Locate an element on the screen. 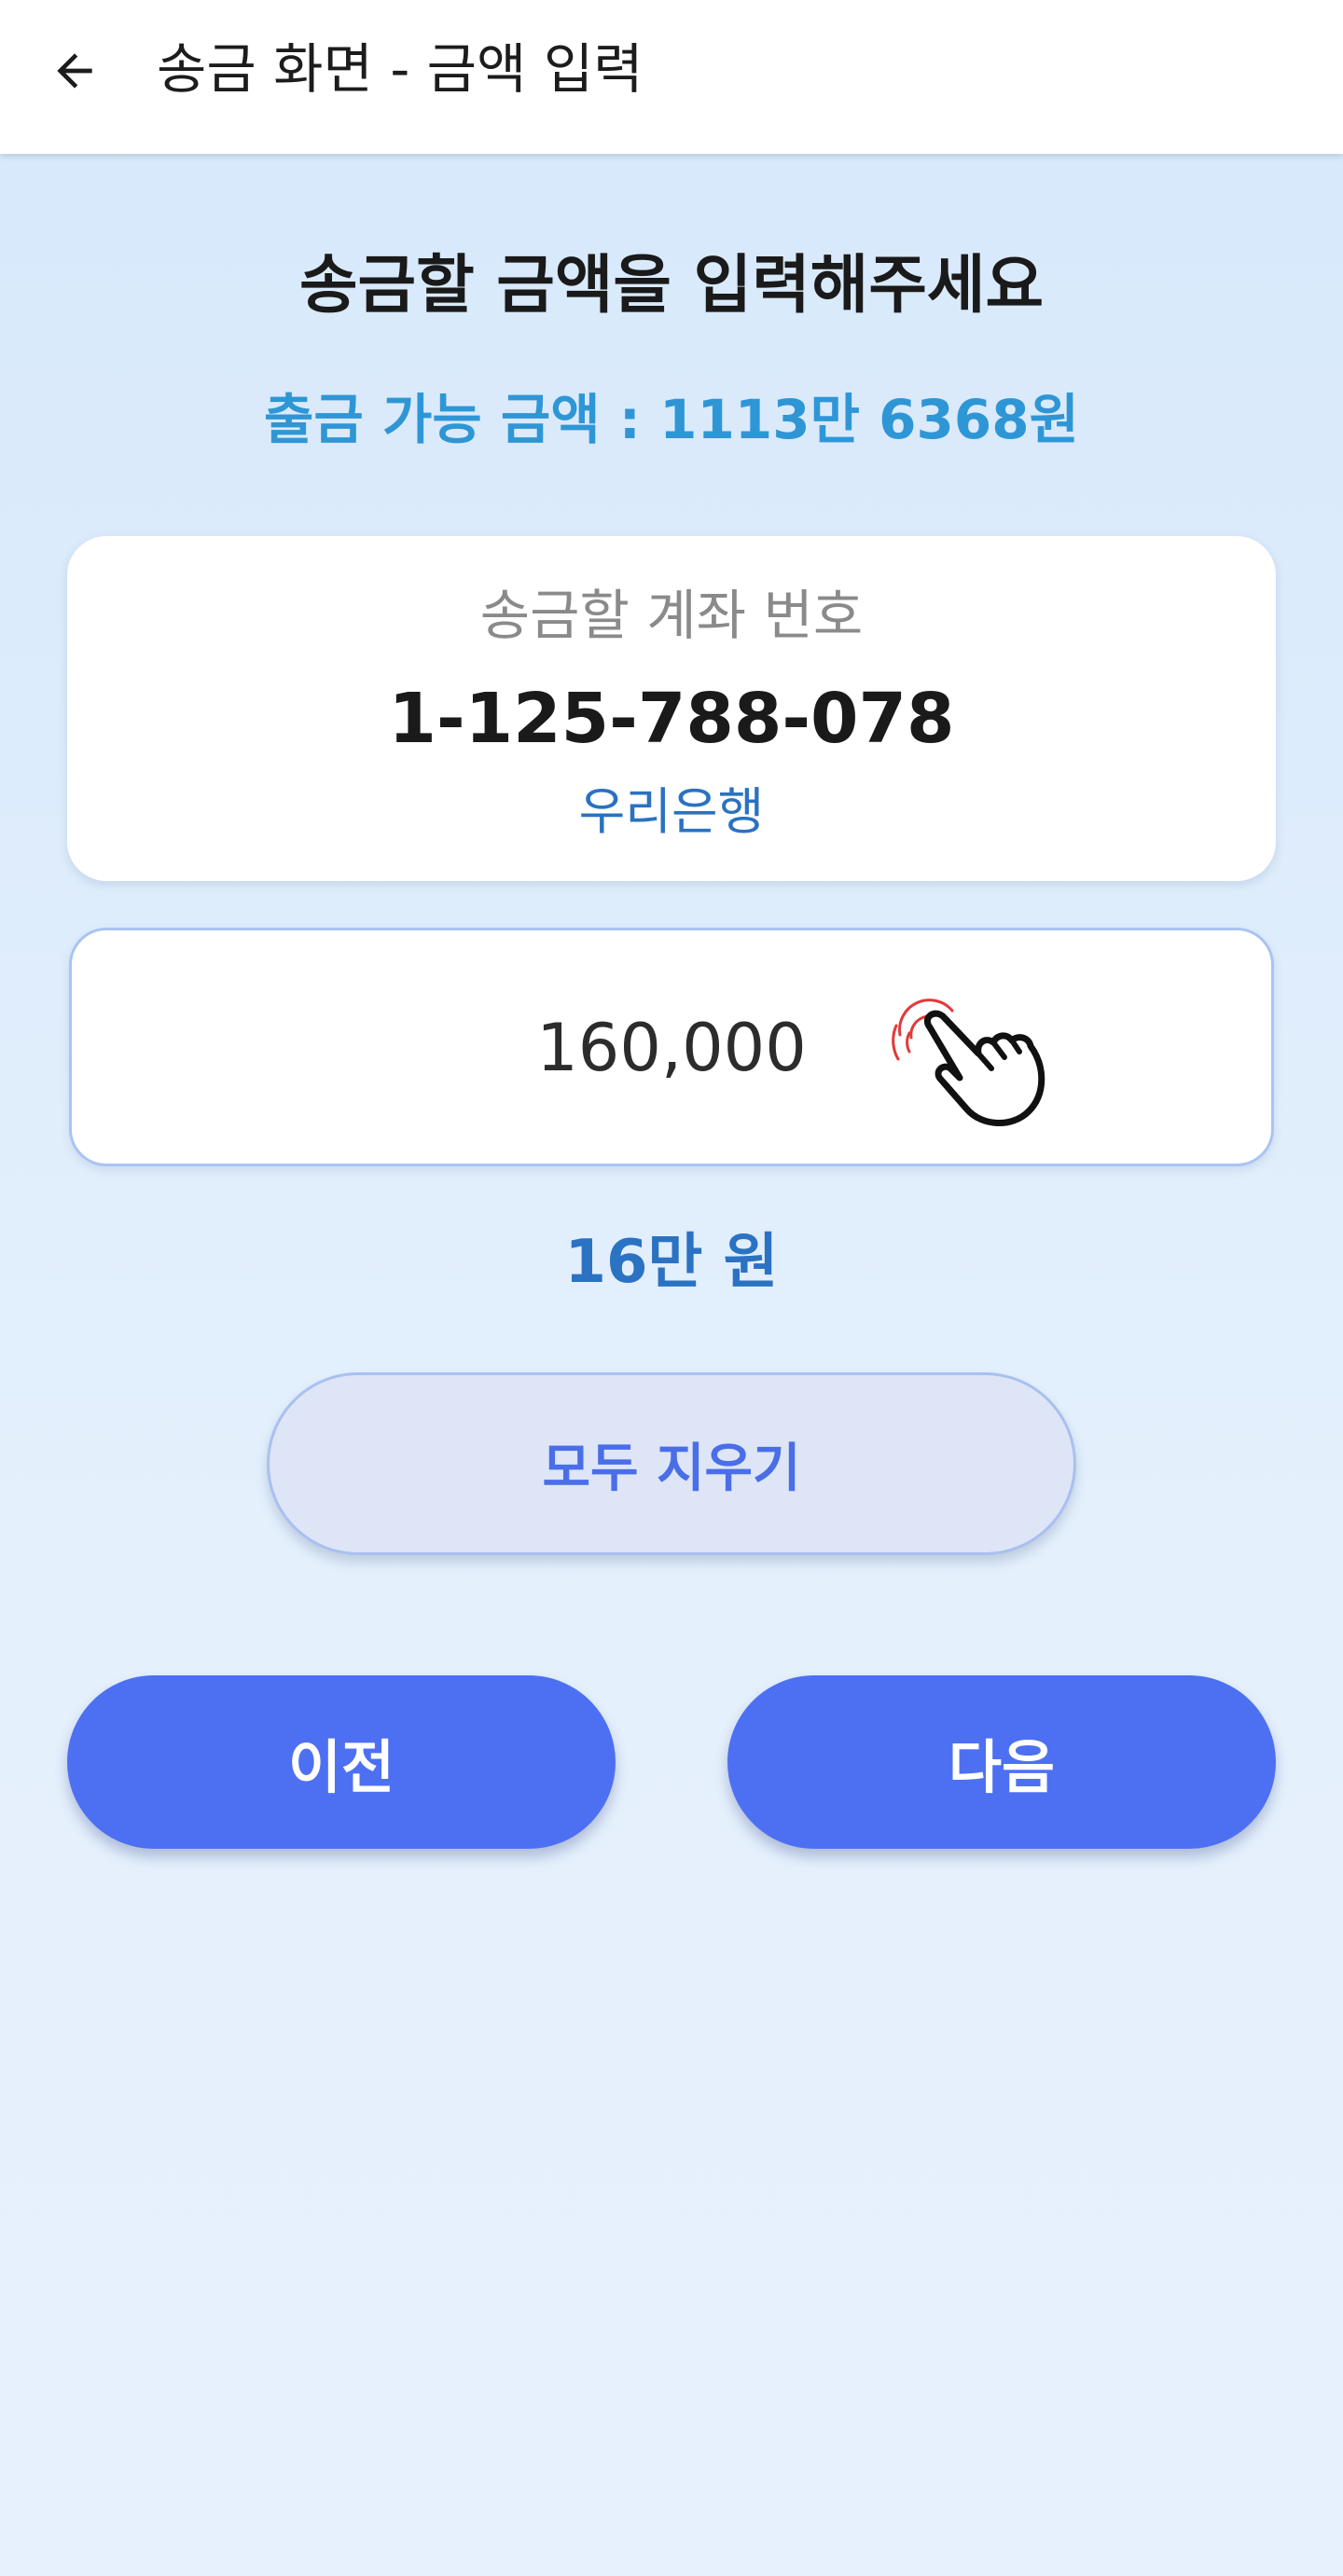 The image size is (1343, 2576). arrow-left-icon is located at coordinates (74, 71).